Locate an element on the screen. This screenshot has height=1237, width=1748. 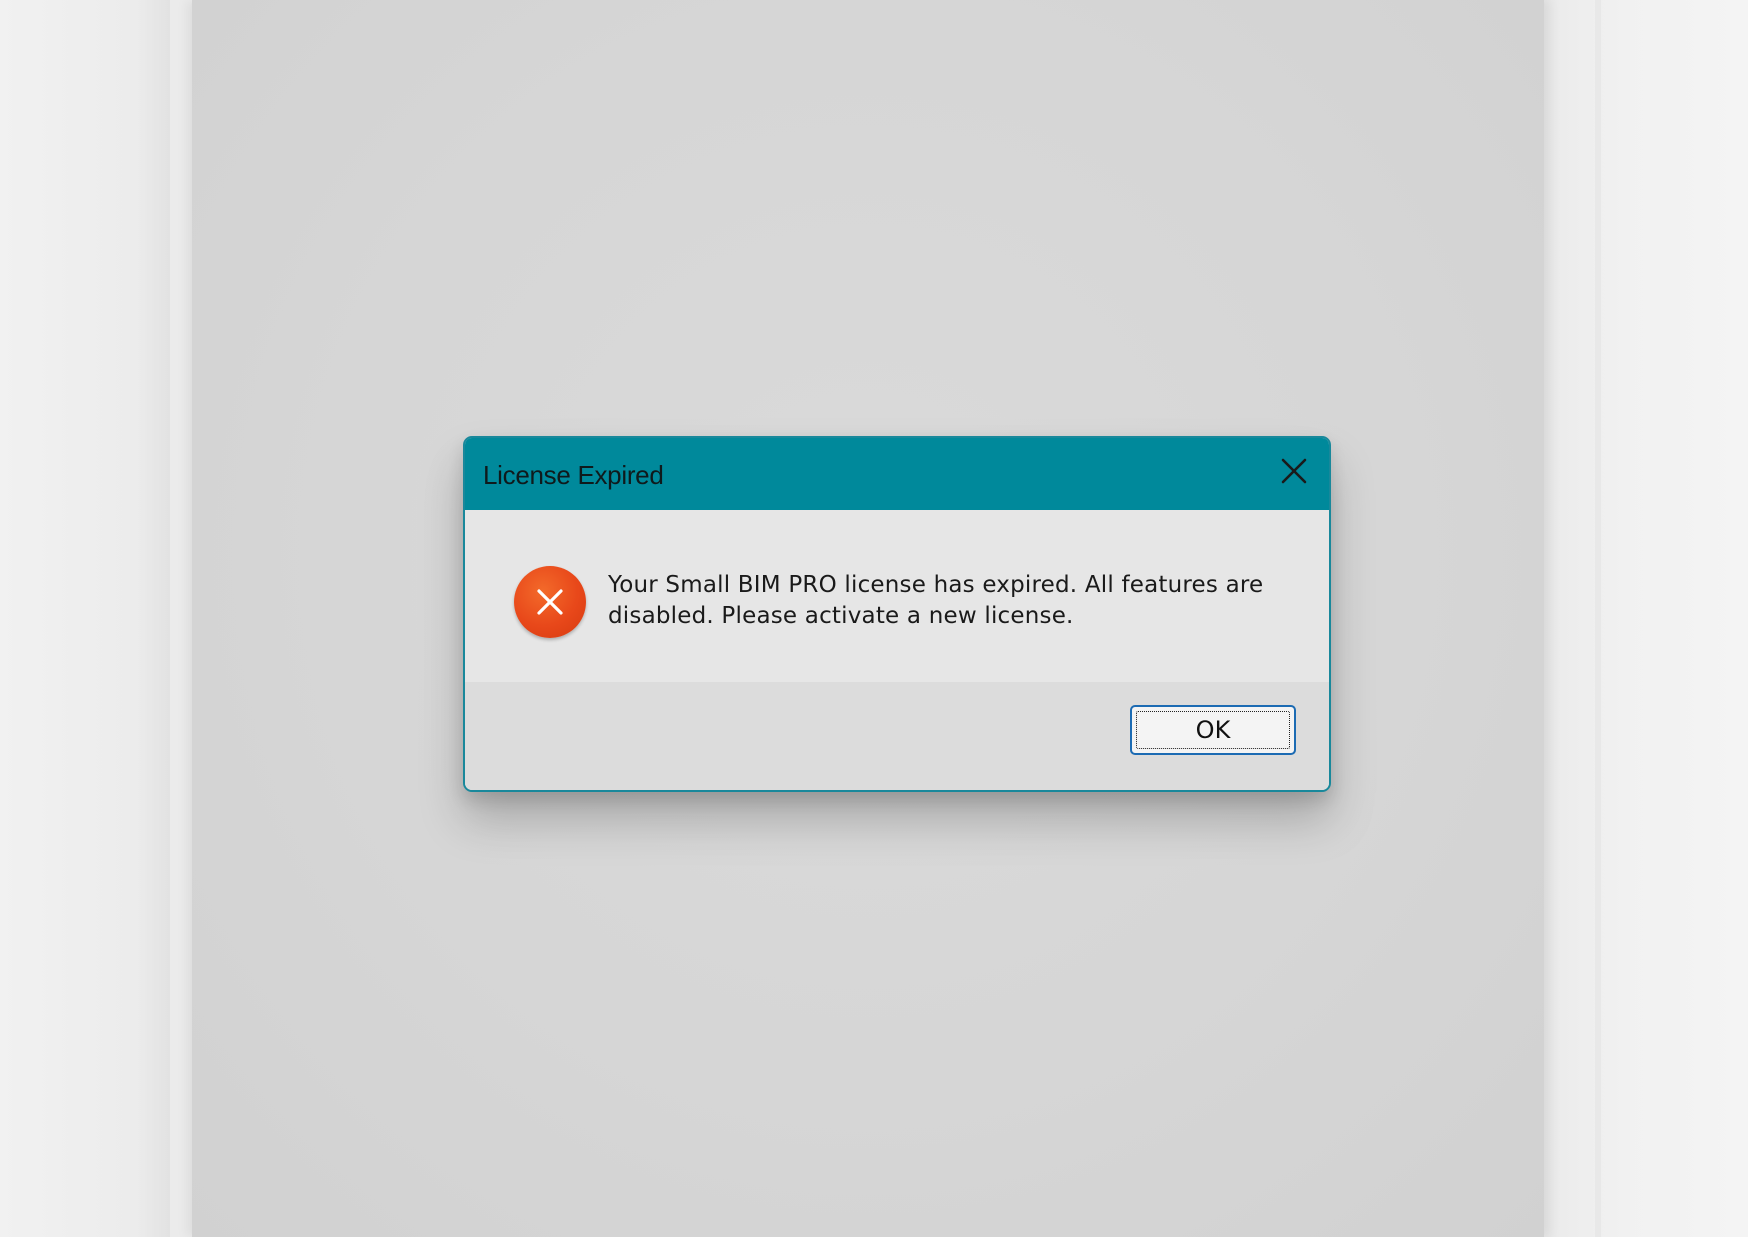
background-right-edge is located at coordinates (1598, 618).